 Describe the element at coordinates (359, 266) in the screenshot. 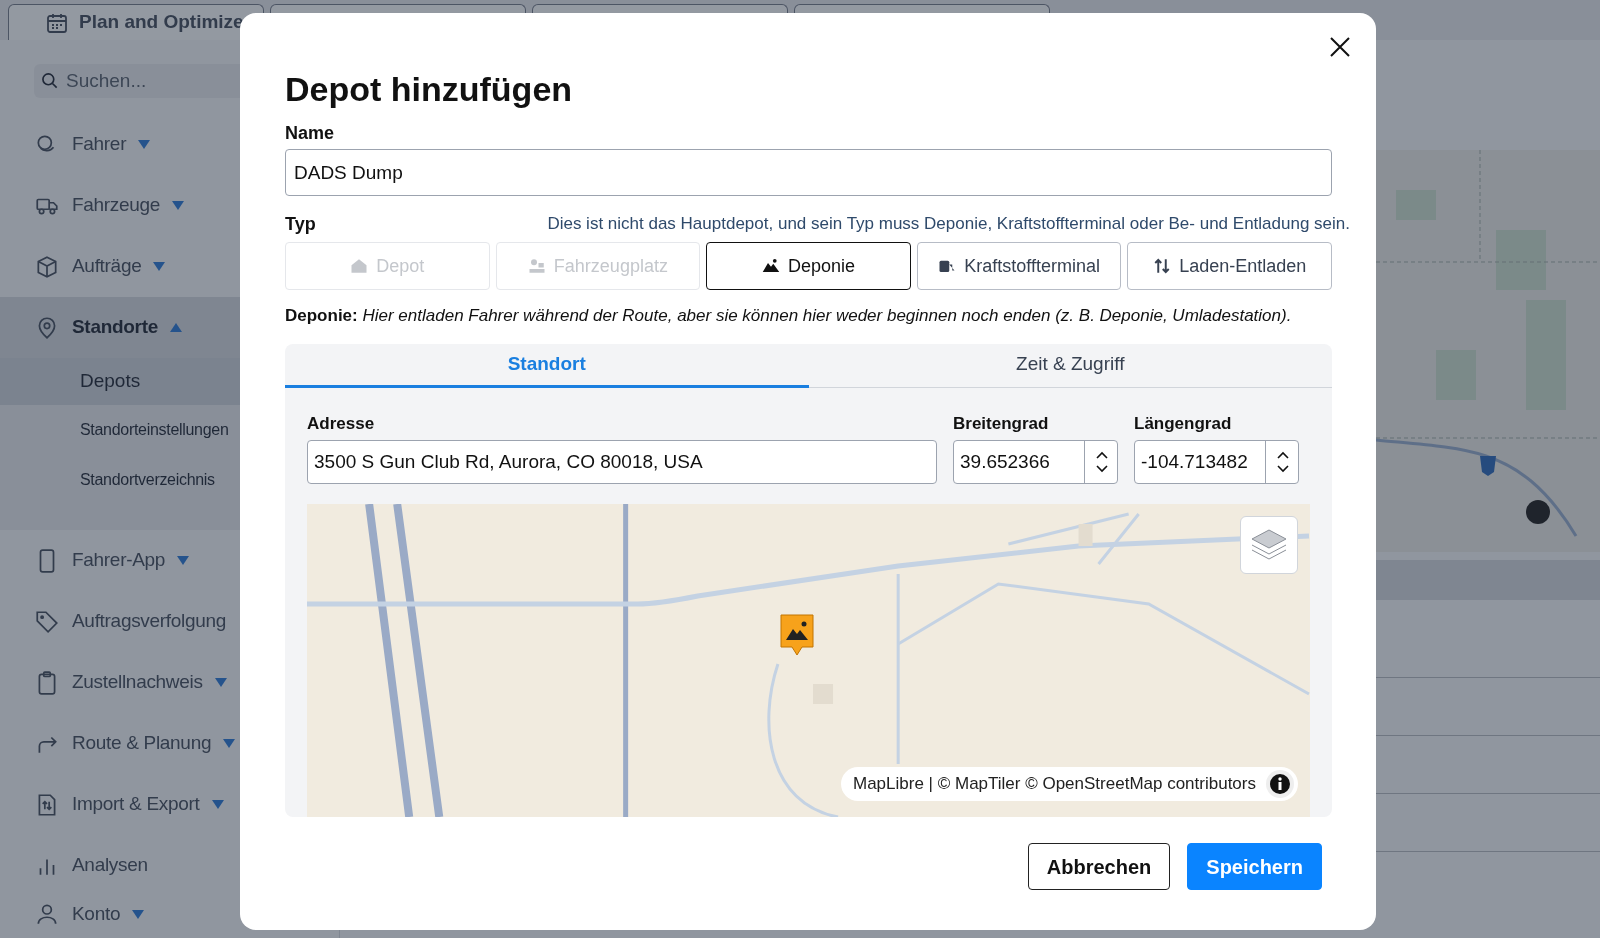

I see `house-icon` at that location.